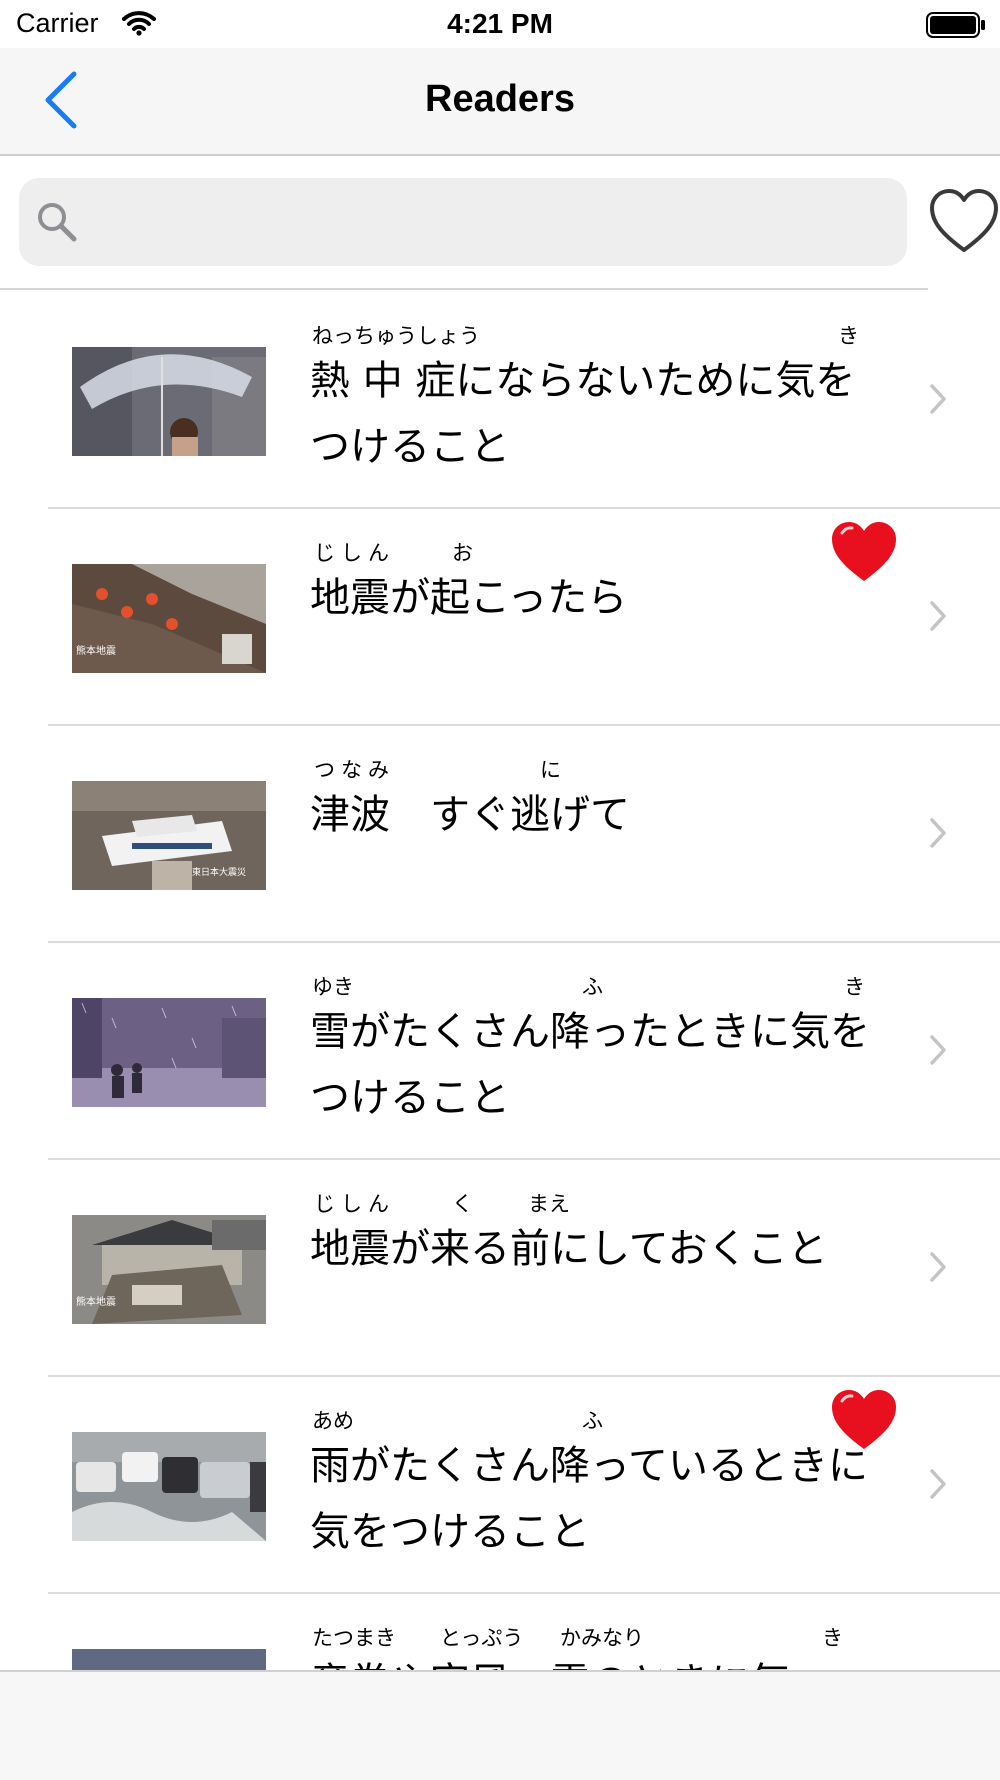 This screenshot has height=1780, width=1000. I want to click on list-item: あめ ふ 雨がたくさん降っているときに気をつけること, so click(500, 1485).